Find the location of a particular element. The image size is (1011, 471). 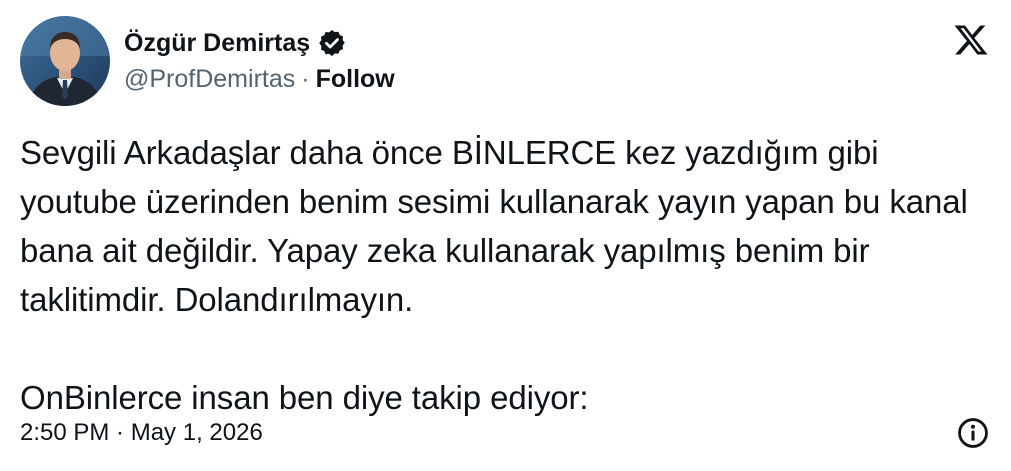

avatar-image is located at coordinates (65, 61).